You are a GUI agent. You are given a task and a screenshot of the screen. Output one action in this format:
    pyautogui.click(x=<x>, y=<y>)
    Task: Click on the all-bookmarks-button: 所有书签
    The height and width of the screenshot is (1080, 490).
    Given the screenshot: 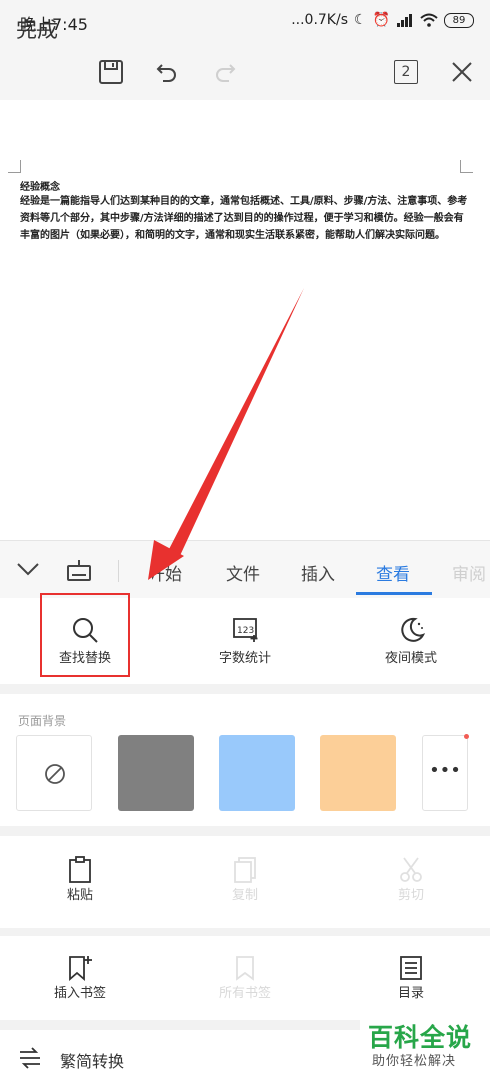 What is the action you would take?
    pyautogui.click(x=245, y=983)
    